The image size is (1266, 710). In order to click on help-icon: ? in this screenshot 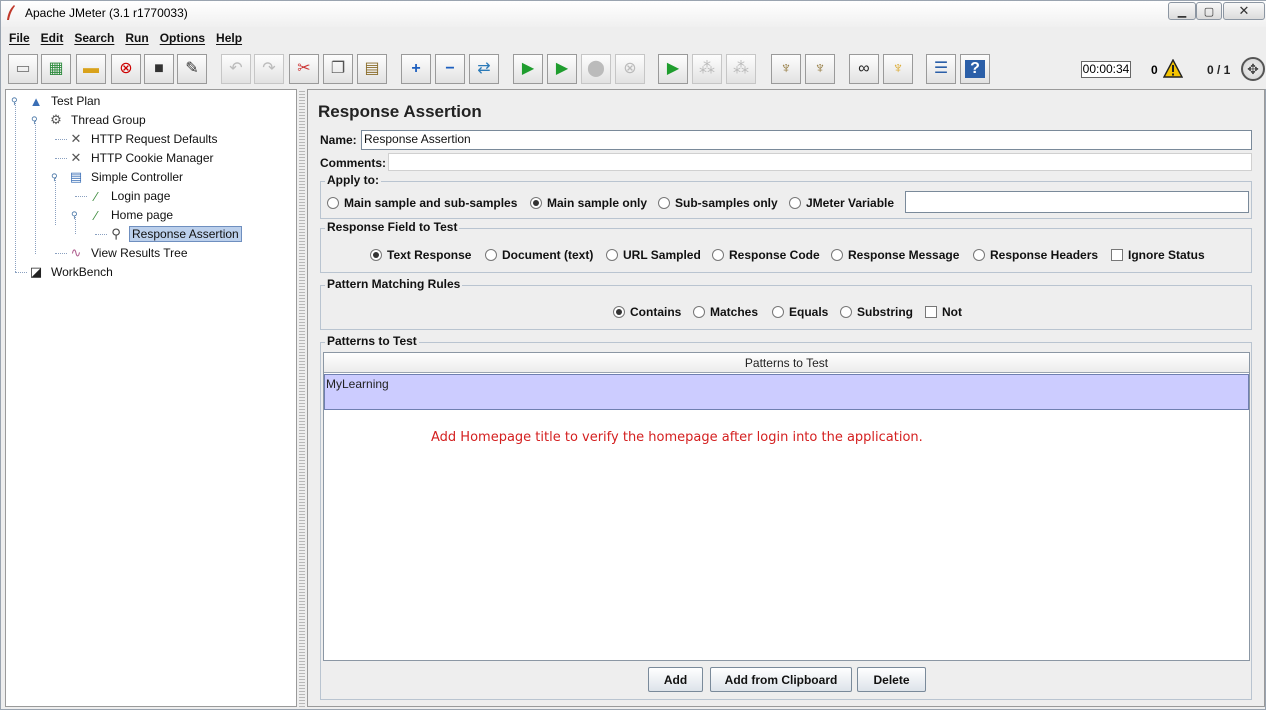, I will do `click(975, 69)`.